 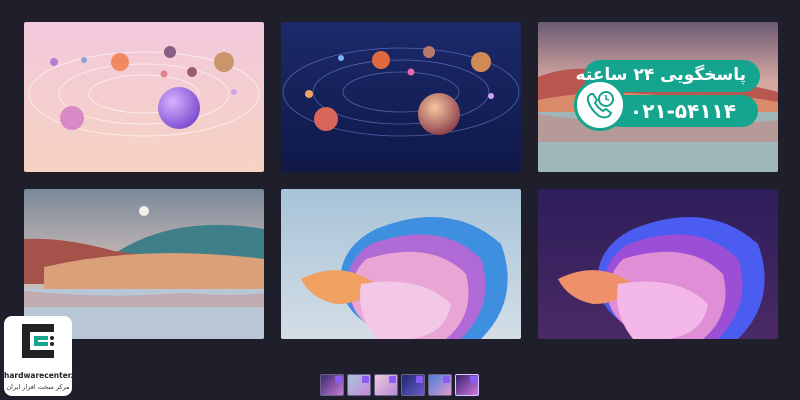 I want to click on support-badge: پاسخگویی ۲۴ ساعته ۰۲۱-۵۴۱۱۴, so click(x=668, y=97).